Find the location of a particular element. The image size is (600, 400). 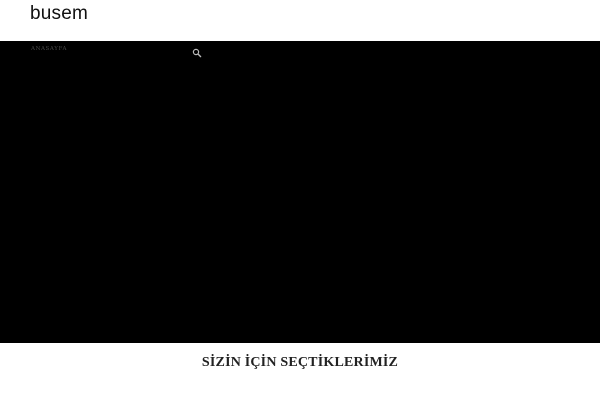

search-button is located at coordinates (197, 51).